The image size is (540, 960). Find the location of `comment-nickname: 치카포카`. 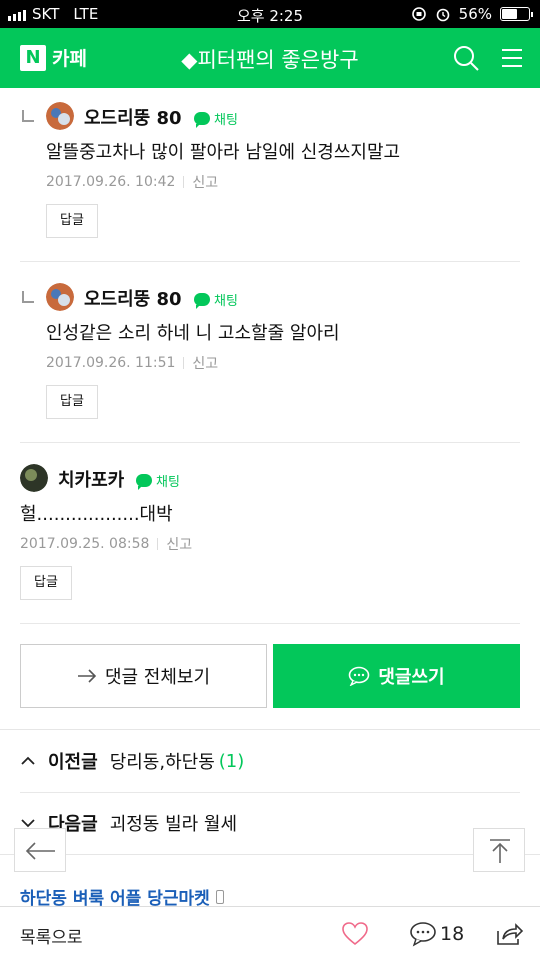

comment-nickname: 치카포카 is located at coordinates (91, 479).